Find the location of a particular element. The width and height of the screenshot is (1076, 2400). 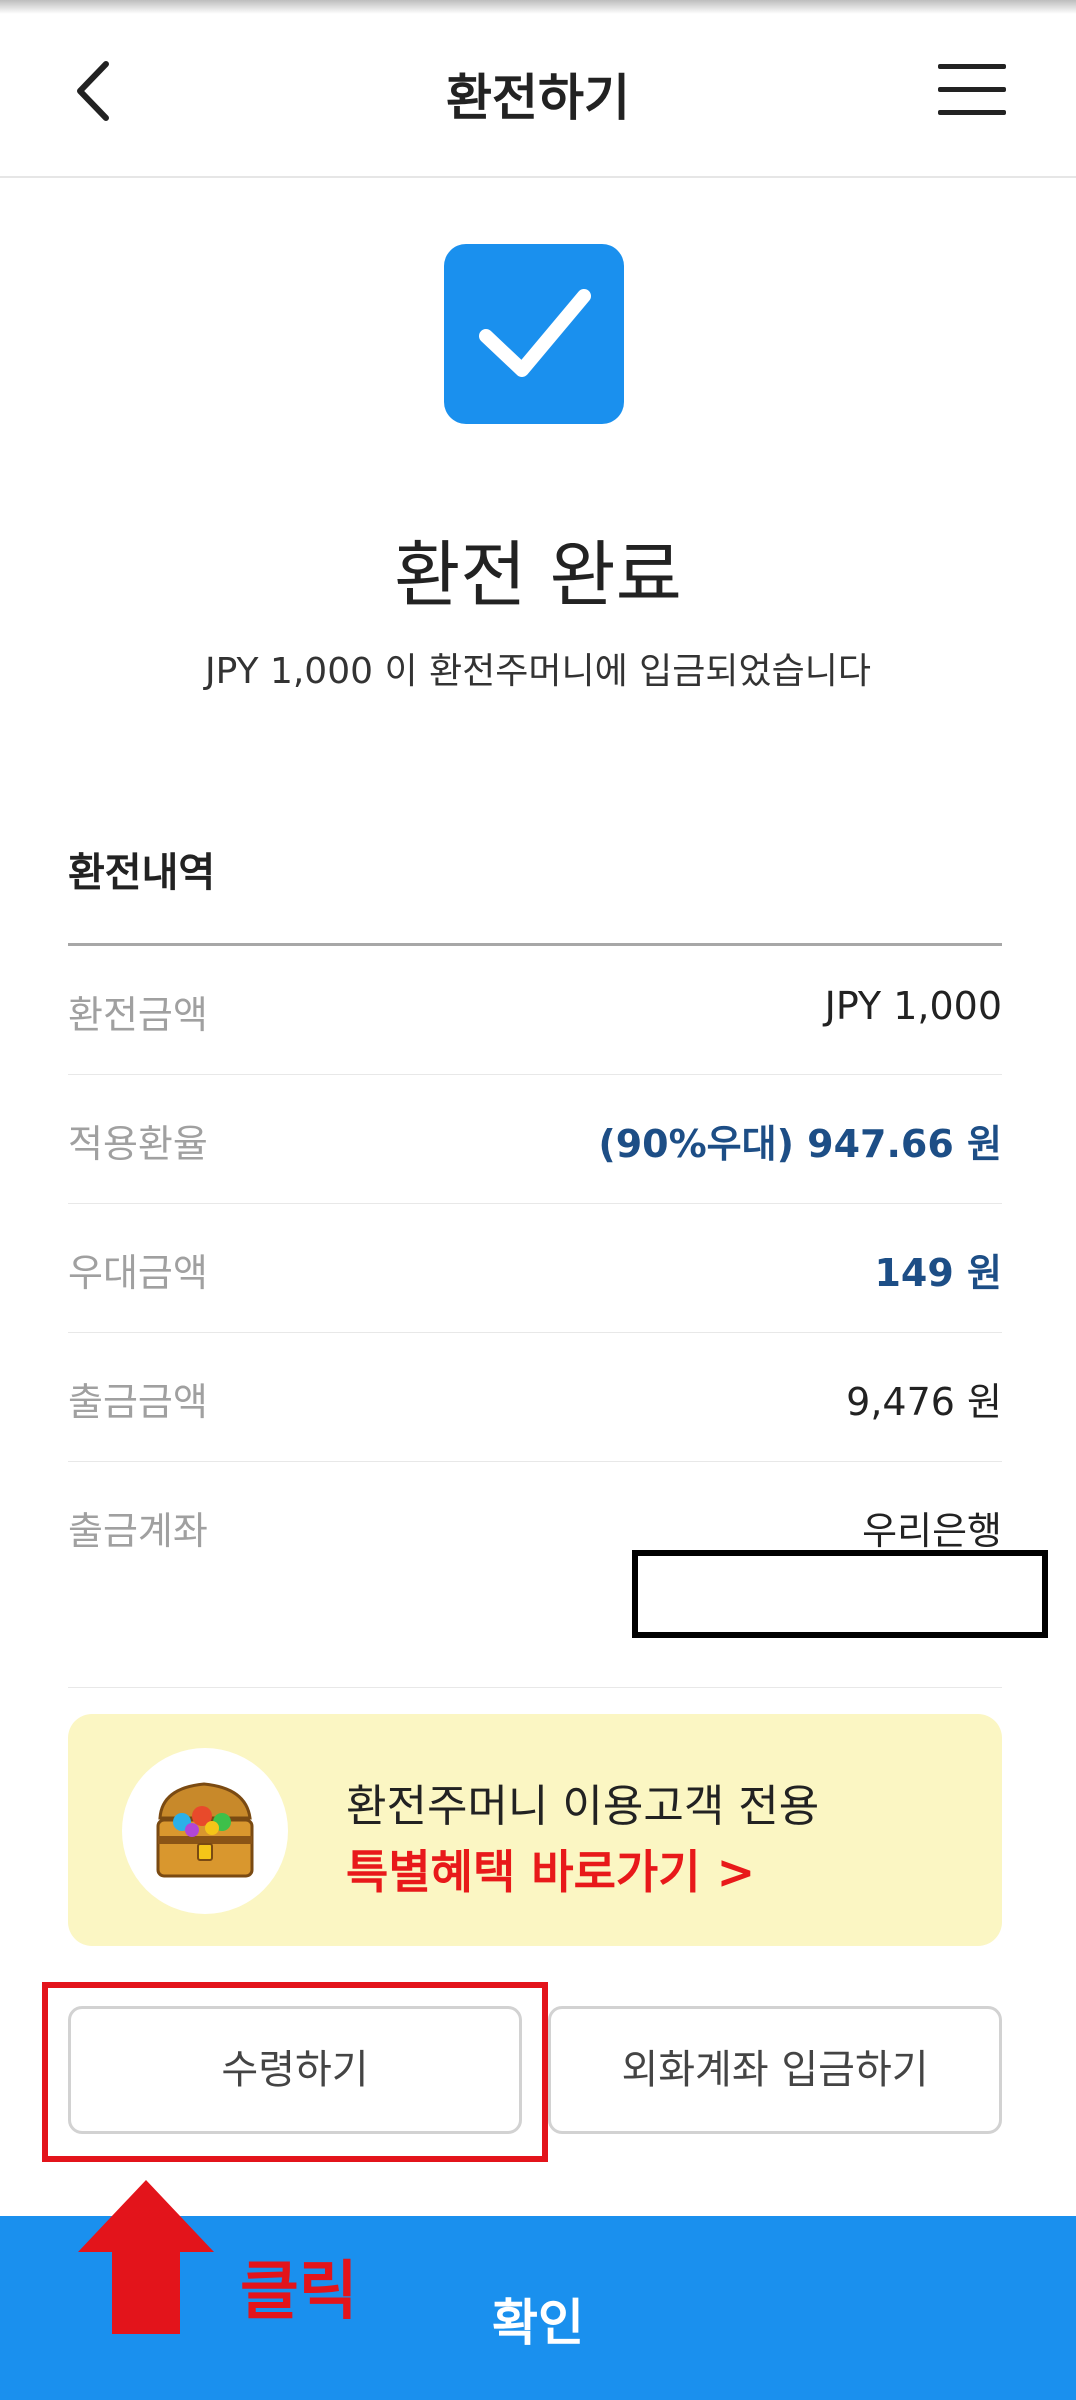

benefit-link: 특별혜택 바로가기 > is located at coordinates (550, 1869).